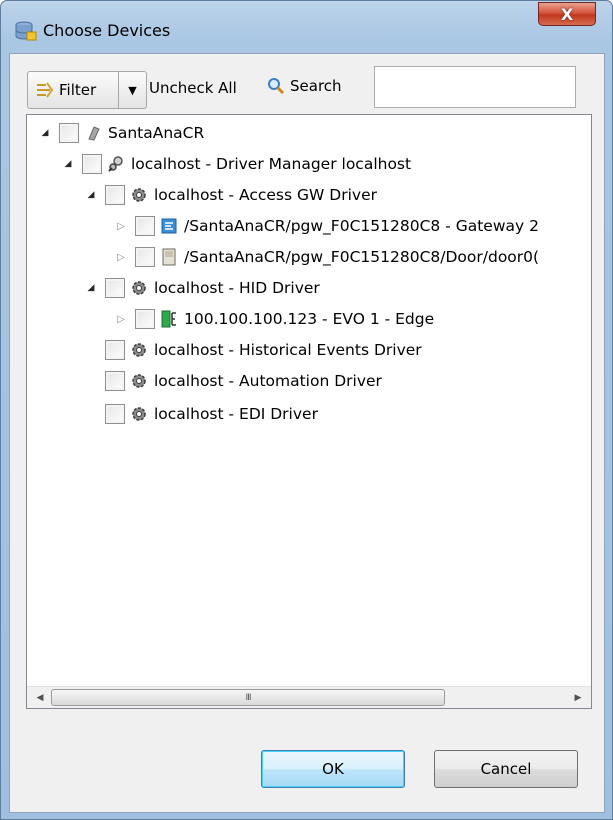  What do you see at coordinates (361, 226) in the screenshot?
I see `node-label: /SantaAnaCR/pgw_F0C151280C8 - Gateway 2` at bounding box center [361, 226].